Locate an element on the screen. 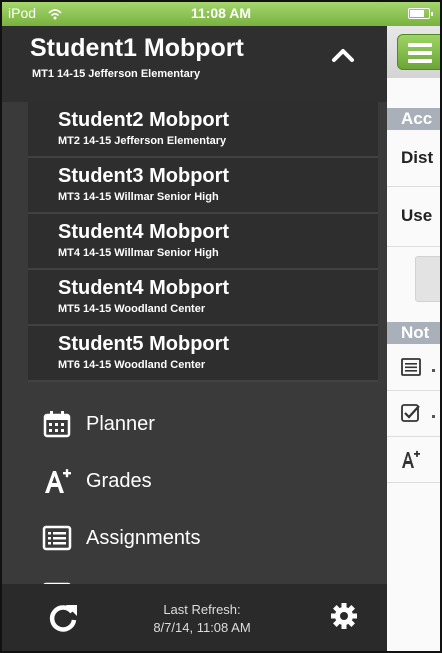  last-refresh-label: Last Refresh: is located at coordinates (202, 609).